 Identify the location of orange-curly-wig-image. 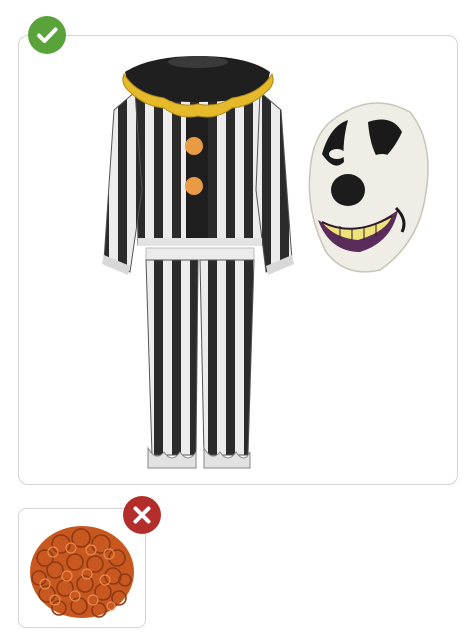
(82, 572).